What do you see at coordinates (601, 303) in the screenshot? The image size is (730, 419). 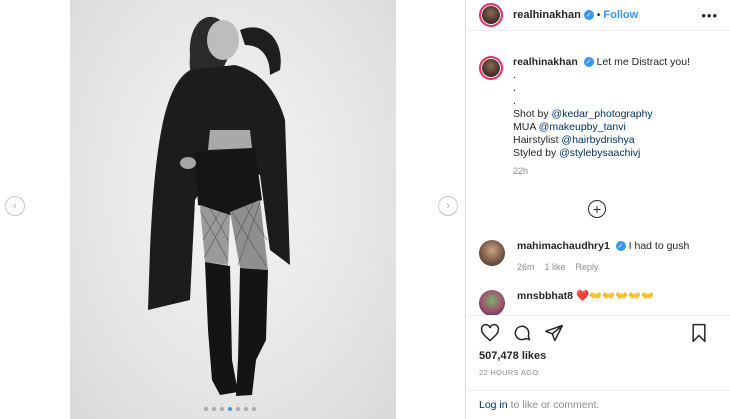 I see `comment-item: mnsbbhat8 ❤️👐👐👐👐👐` at bounding box center [601, 303].